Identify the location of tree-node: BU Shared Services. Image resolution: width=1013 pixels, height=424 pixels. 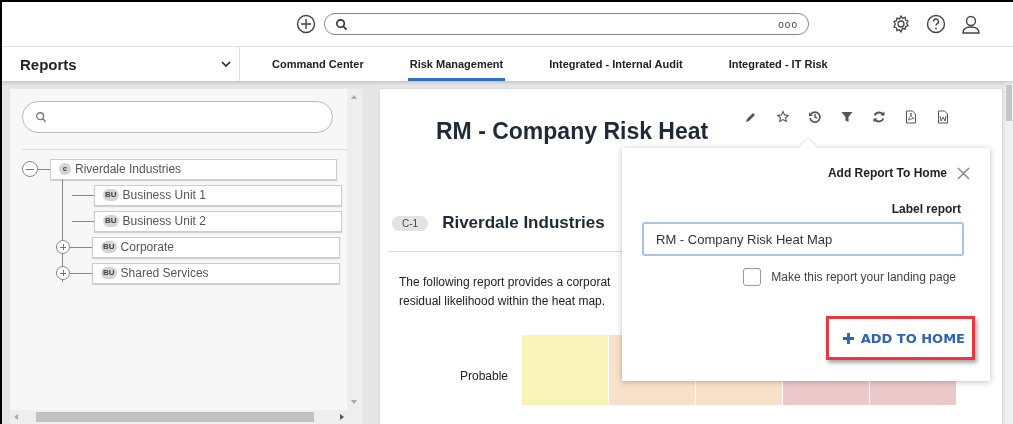
(216, 273).